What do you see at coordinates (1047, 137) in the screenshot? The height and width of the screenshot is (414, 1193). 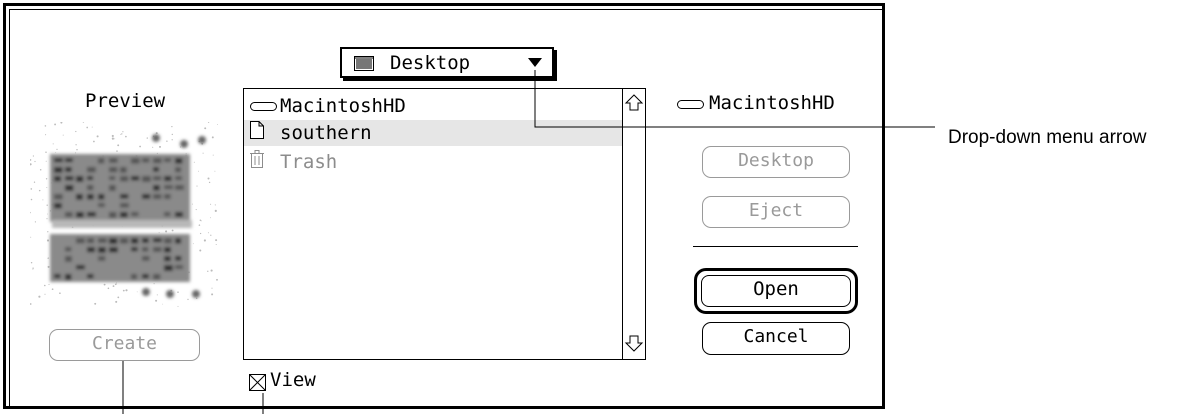 I see `callout-label: Drop-down menu arrow` at bounding box center [1047, 137].